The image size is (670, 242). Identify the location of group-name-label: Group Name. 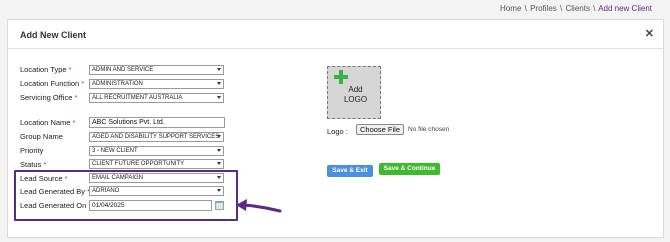
(41, 136).